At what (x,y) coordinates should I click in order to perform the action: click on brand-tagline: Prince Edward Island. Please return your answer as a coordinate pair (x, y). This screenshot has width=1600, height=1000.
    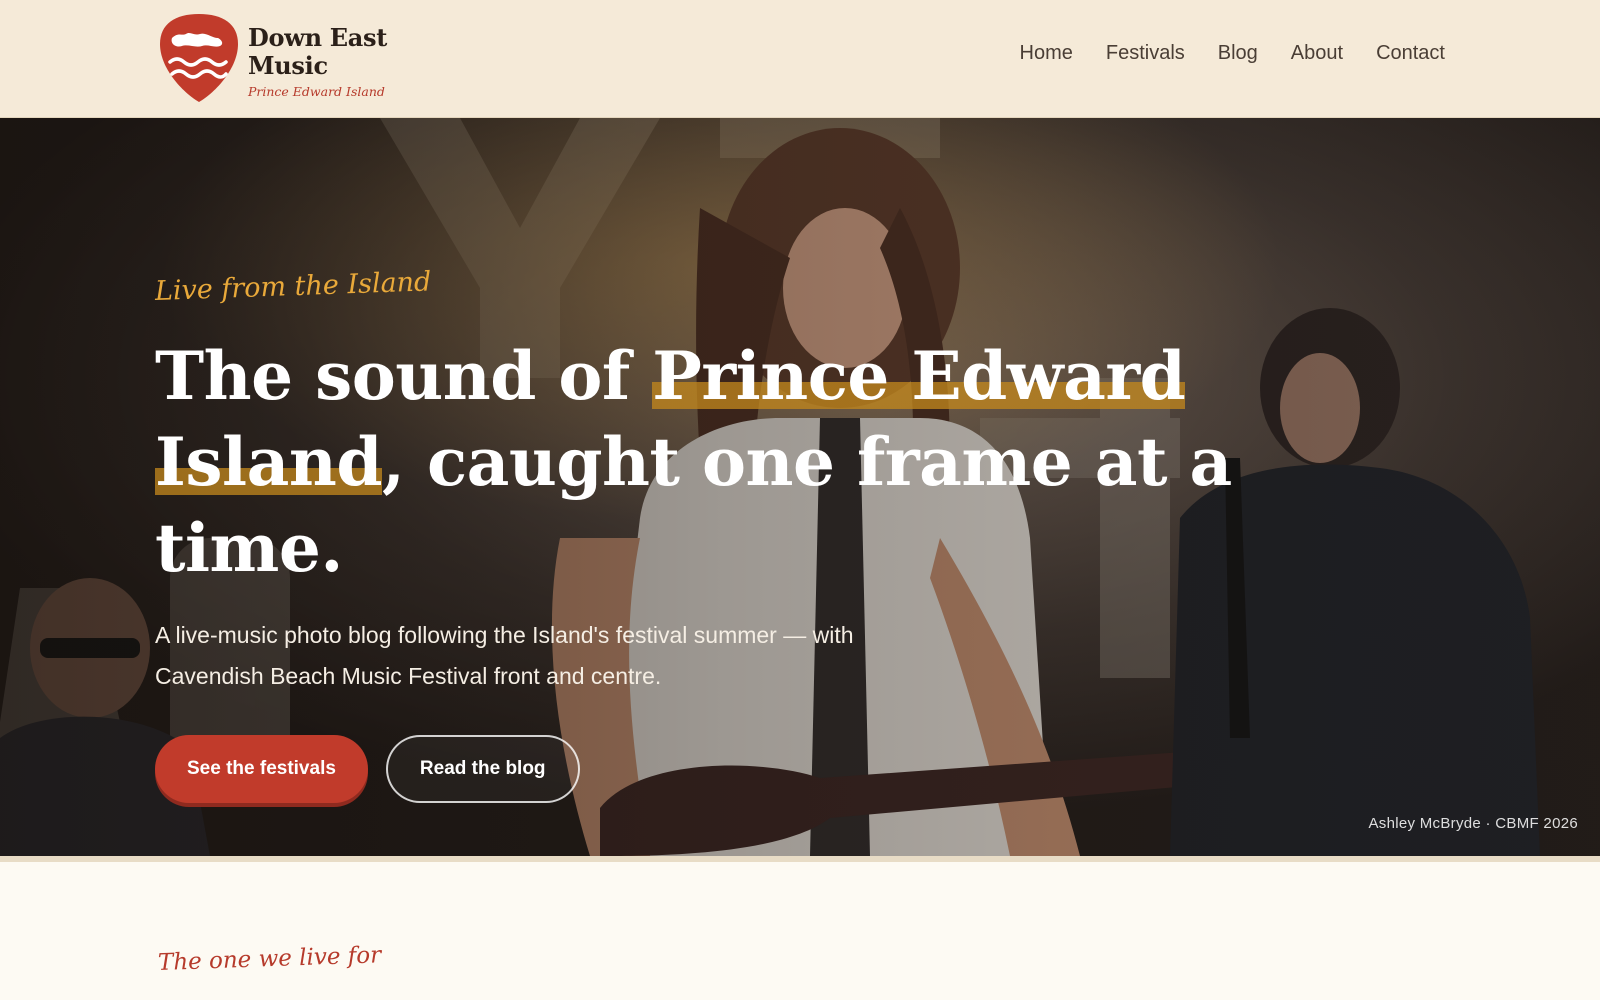
    Looking at the image, I should click on (316, 91).